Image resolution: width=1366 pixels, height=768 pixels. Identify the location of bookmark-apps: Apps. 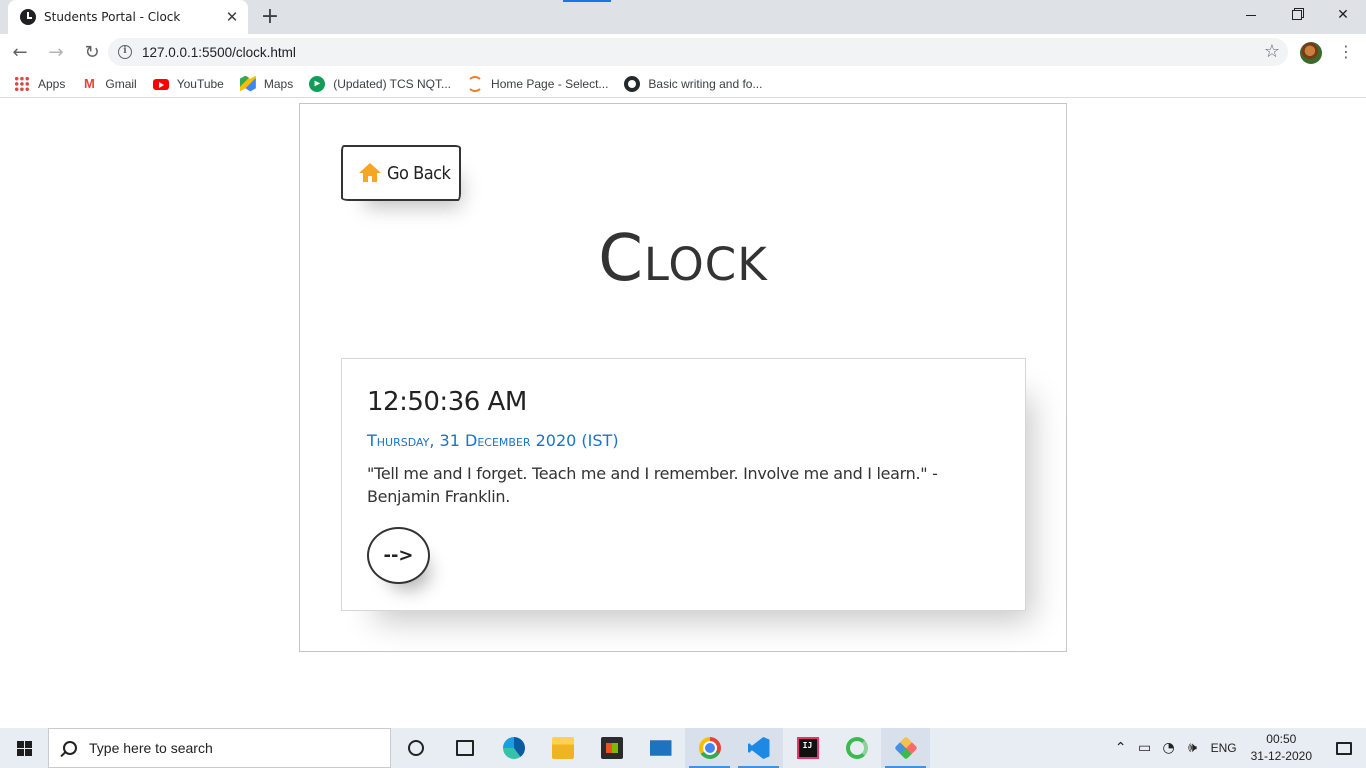
(40, 83).